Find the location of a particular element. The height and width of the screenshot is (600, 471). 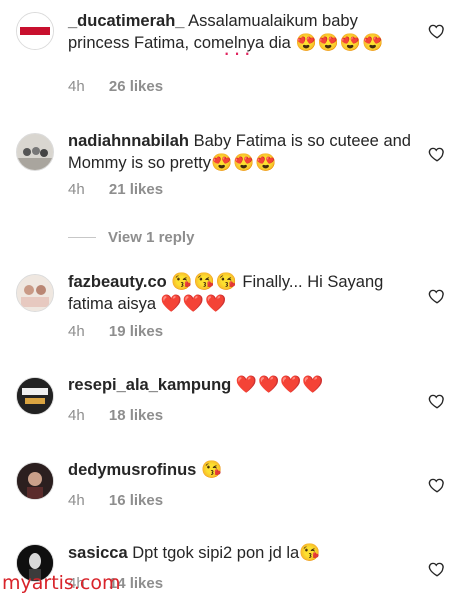

comment-text: sasicca Dpt tgok sipi2 pon jd la😘 is located at coordinates (240, 553).